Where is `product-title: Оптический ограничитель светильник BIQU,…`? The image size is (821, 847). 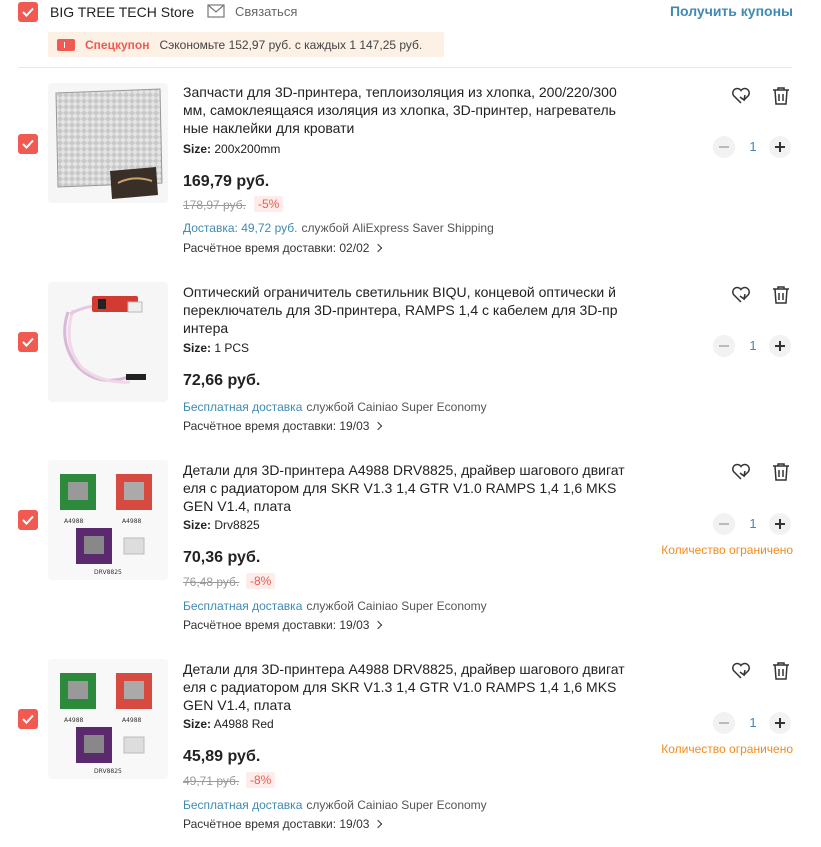 product-title: Оптический ограничитель светильник BIQU,… is located at coordinates (413, 310).